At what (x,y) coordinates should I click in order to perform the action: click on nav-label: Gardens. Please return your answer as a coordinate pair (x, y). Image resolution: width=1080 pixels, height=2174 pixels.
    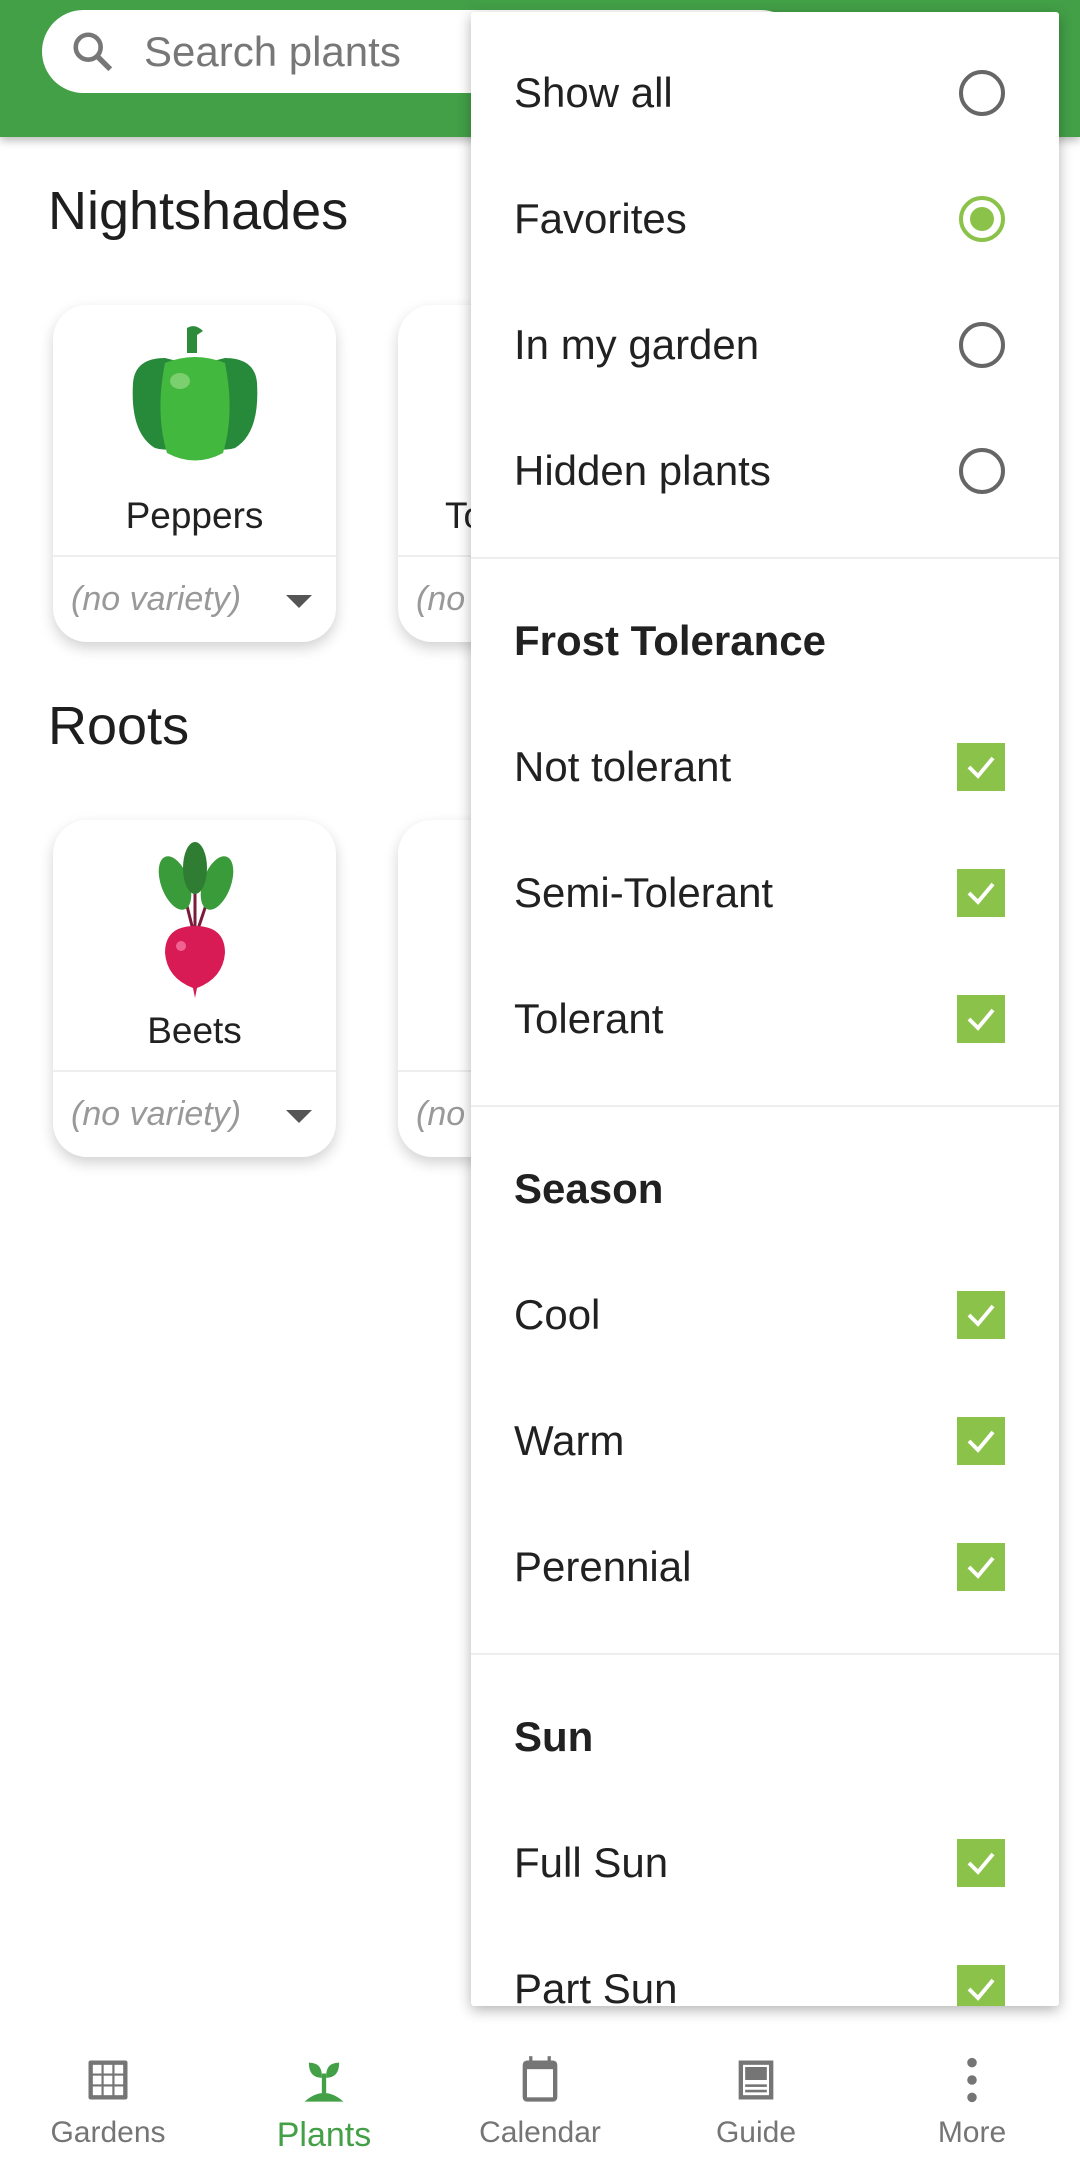
    Looking at the image, I should click on (108, 2132).